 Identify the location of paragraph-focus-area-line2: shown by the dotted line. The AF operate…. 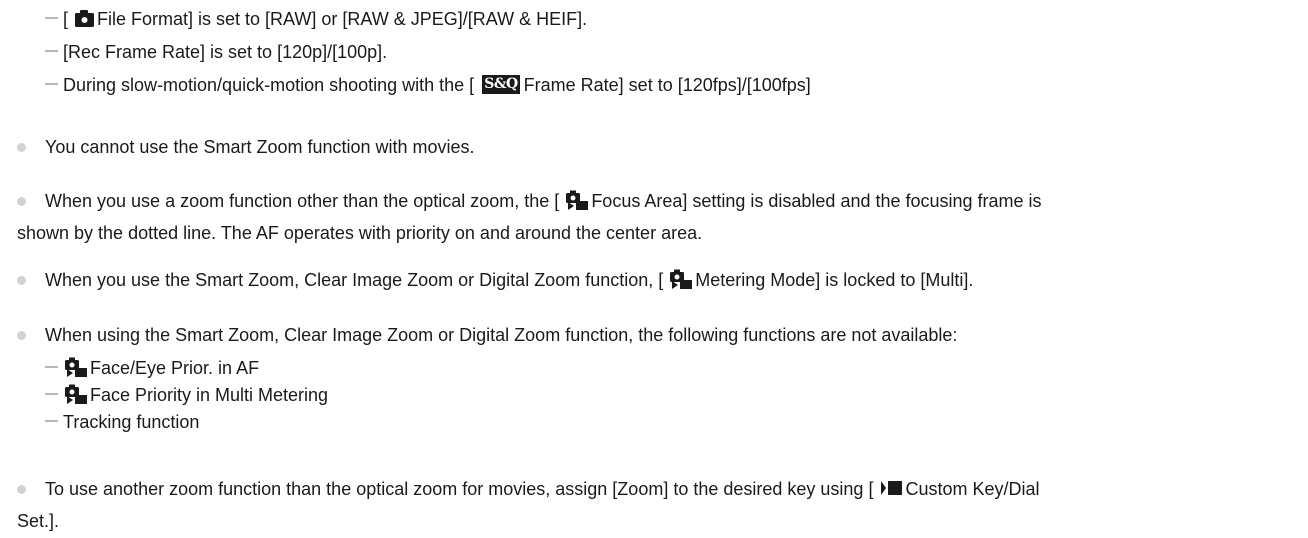
(360, 233).